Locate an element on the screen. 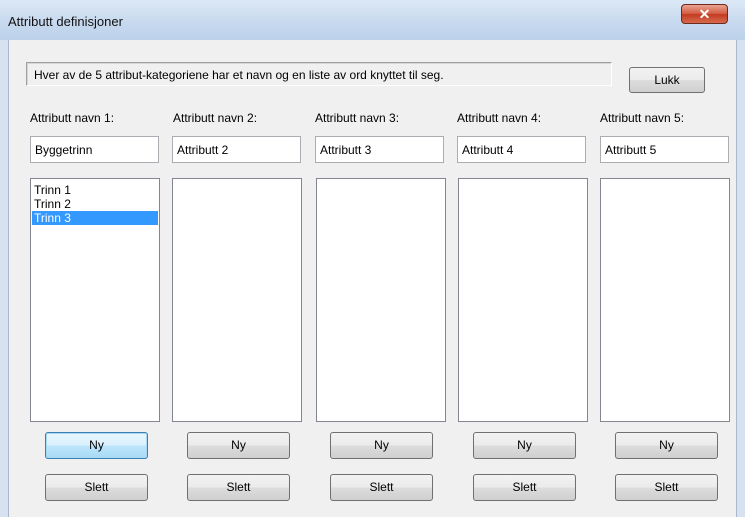 The width and height of the screenshot is (745, 517). attribute-name-value-3: Attributt 3 is located at coordinates (346, 150).